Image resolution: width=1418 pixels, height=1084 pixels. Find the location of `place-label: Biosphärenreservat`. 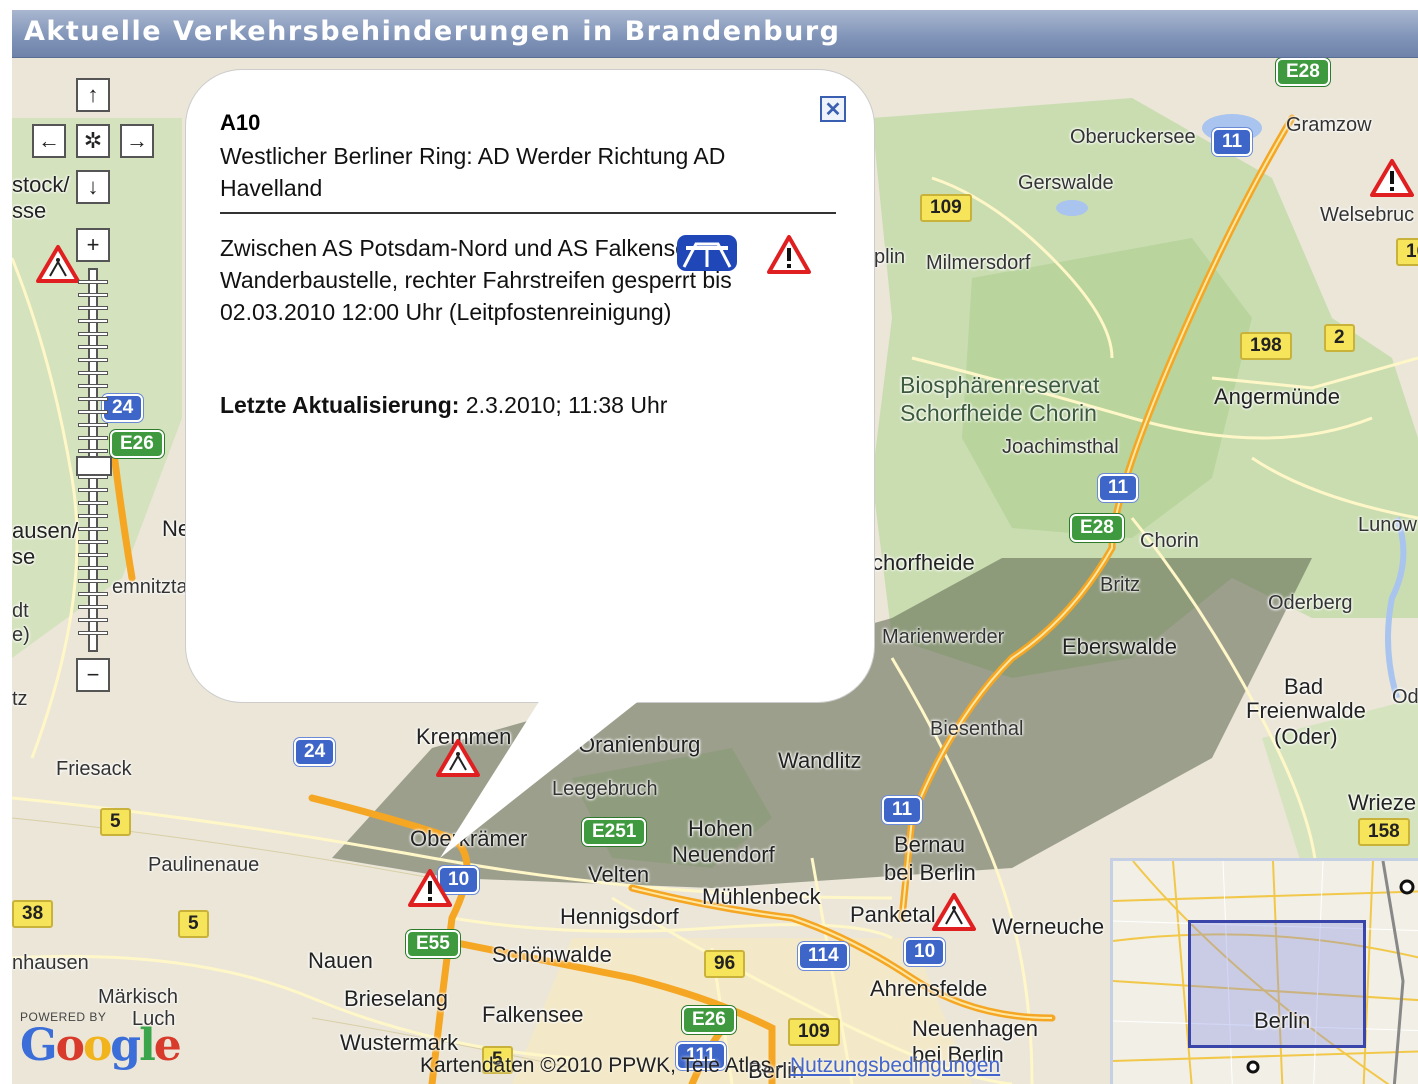

place-label: Biosphärenreservat is located at coordinates (1000, 385).